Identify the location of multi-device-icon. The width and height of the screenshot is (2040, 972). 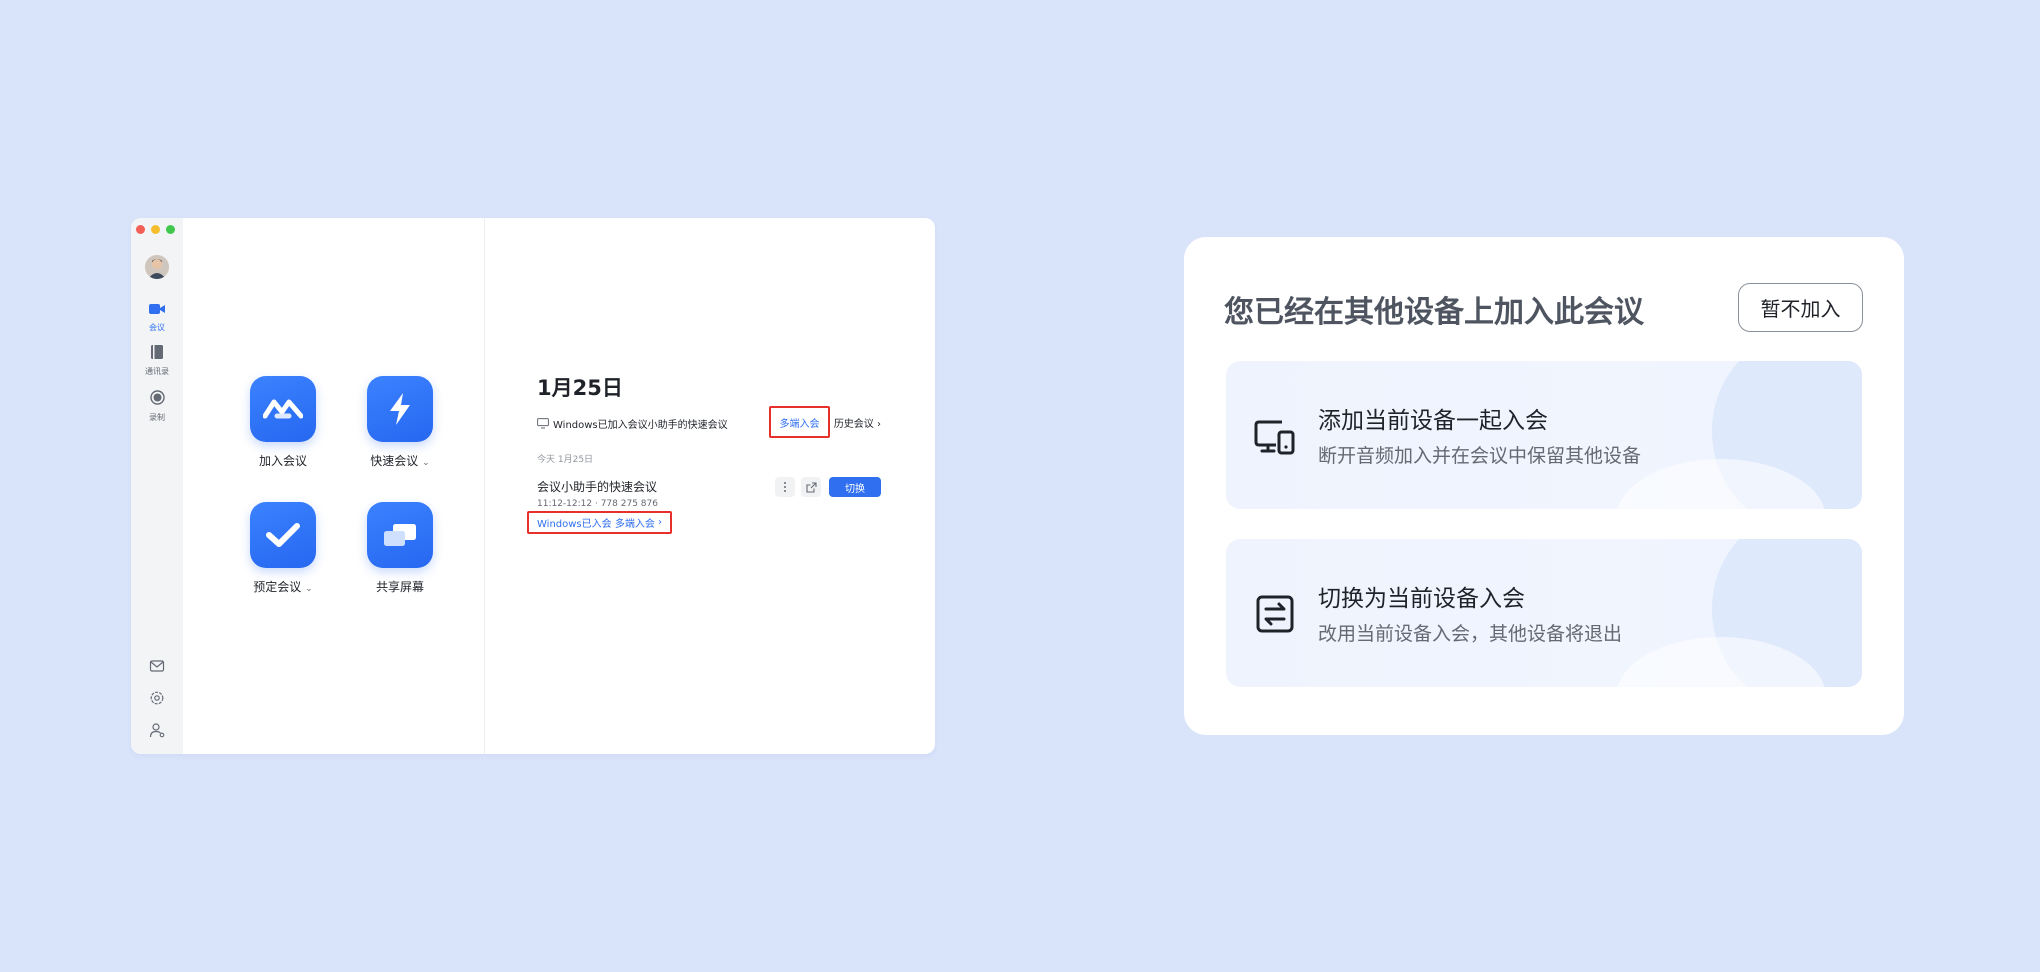
(1275, 436).